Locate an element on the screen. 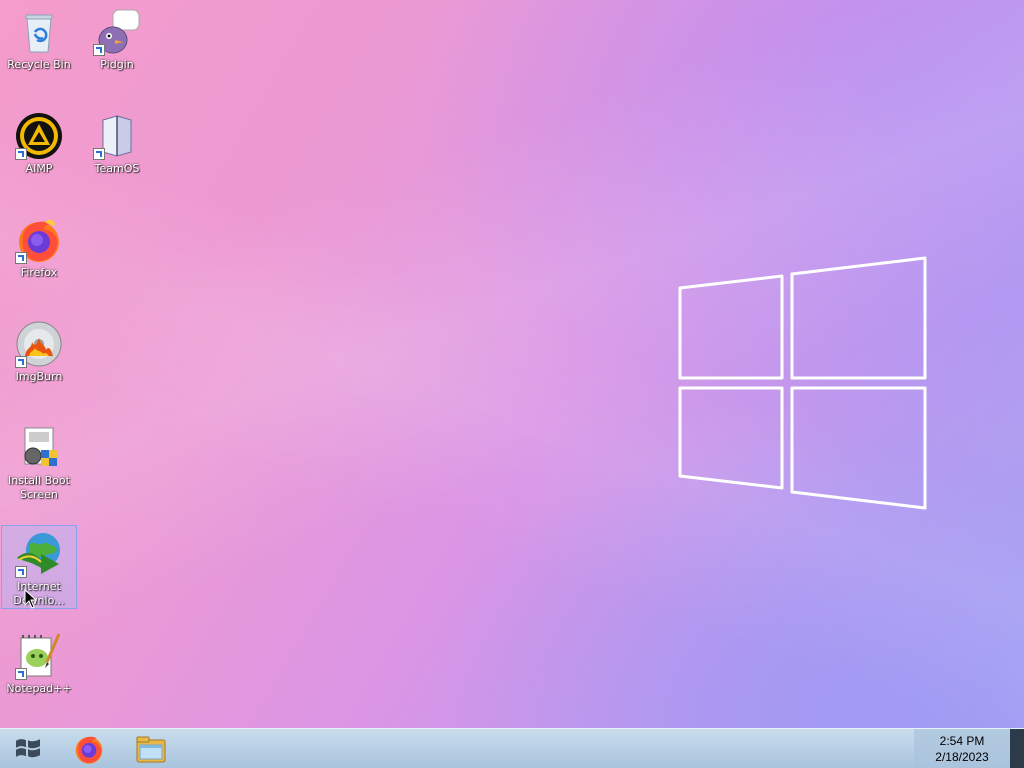  taskbar-firefox-button is located at coordinates (89, 748).